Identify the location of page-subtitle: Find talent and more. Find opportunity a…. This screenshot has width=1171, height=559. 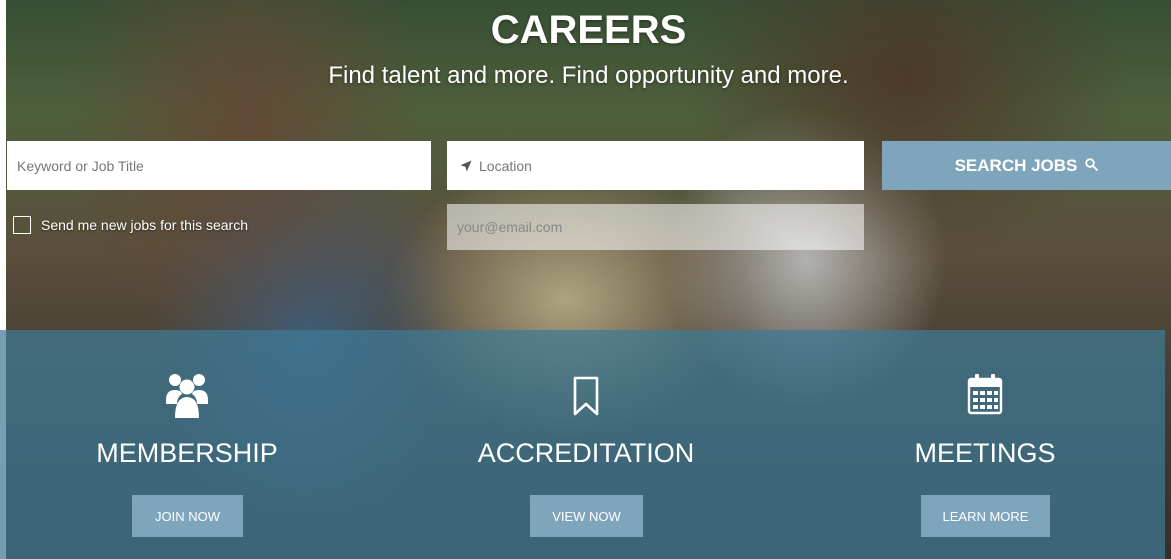
(588, 75).